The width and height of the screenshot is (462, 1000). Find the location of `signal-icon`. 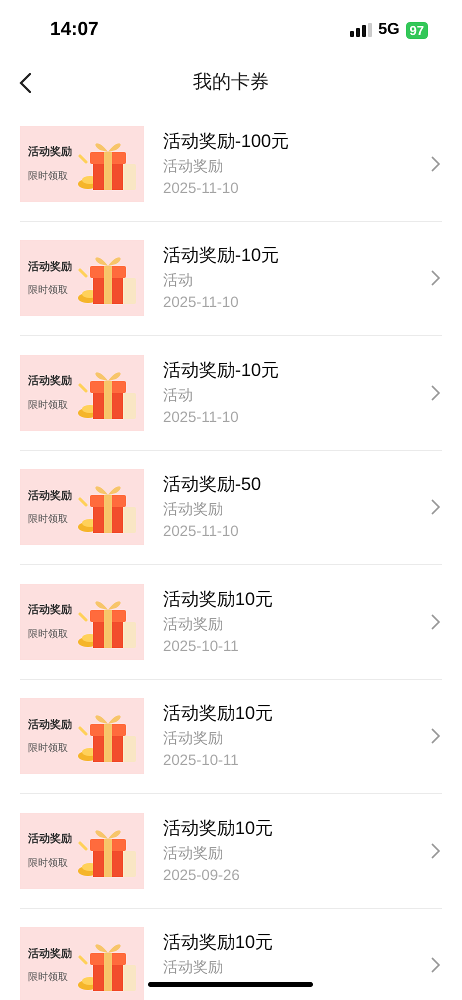

signal-icon is located at coordinates (361, 30).